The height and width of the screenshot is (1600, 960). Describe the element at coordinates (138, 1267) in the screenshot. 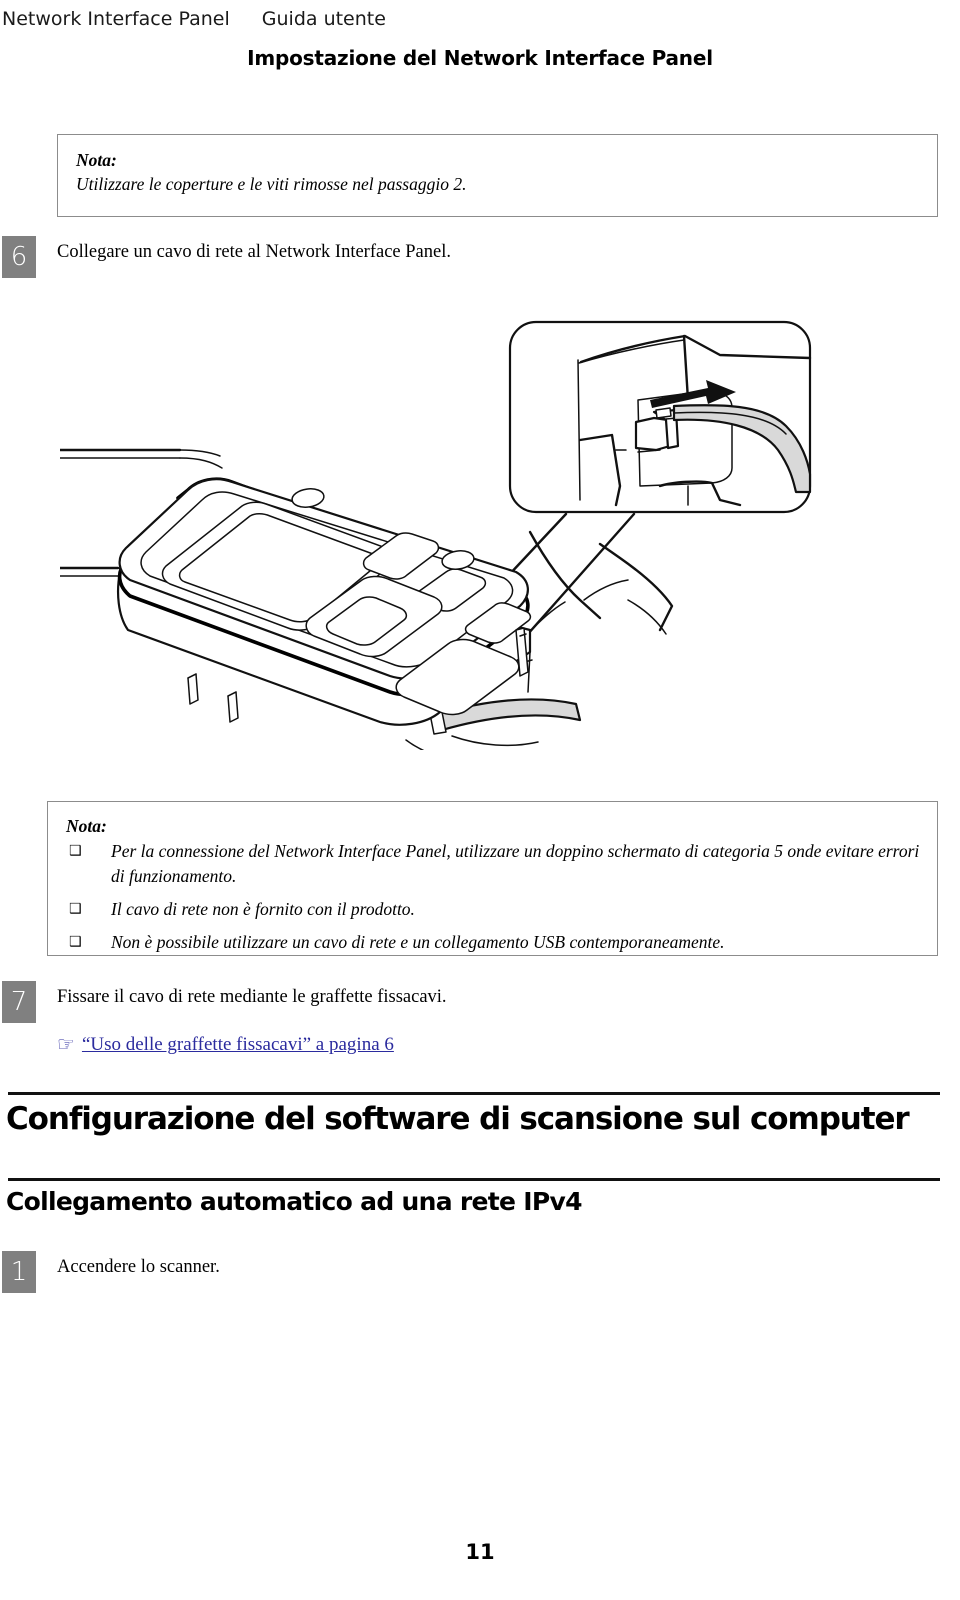

I see `step-1-text: Accendere lo scanner.` at that location.